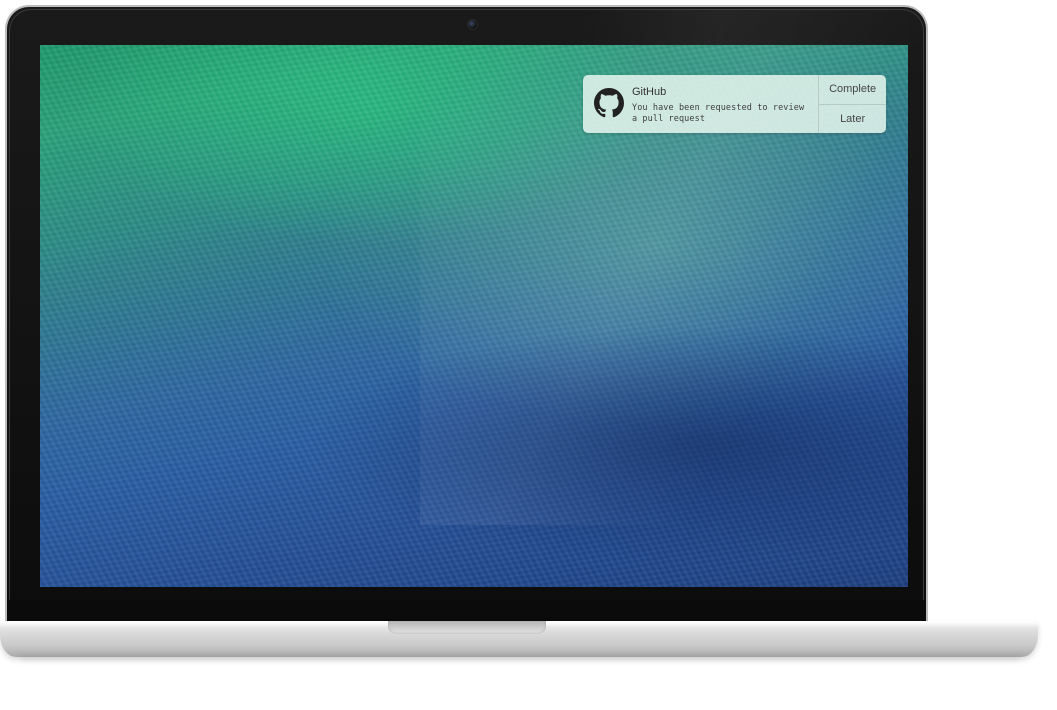  Describe the element at coordinates (609, 103) in the screenshot. I see `github-octocat-icon` at that location.